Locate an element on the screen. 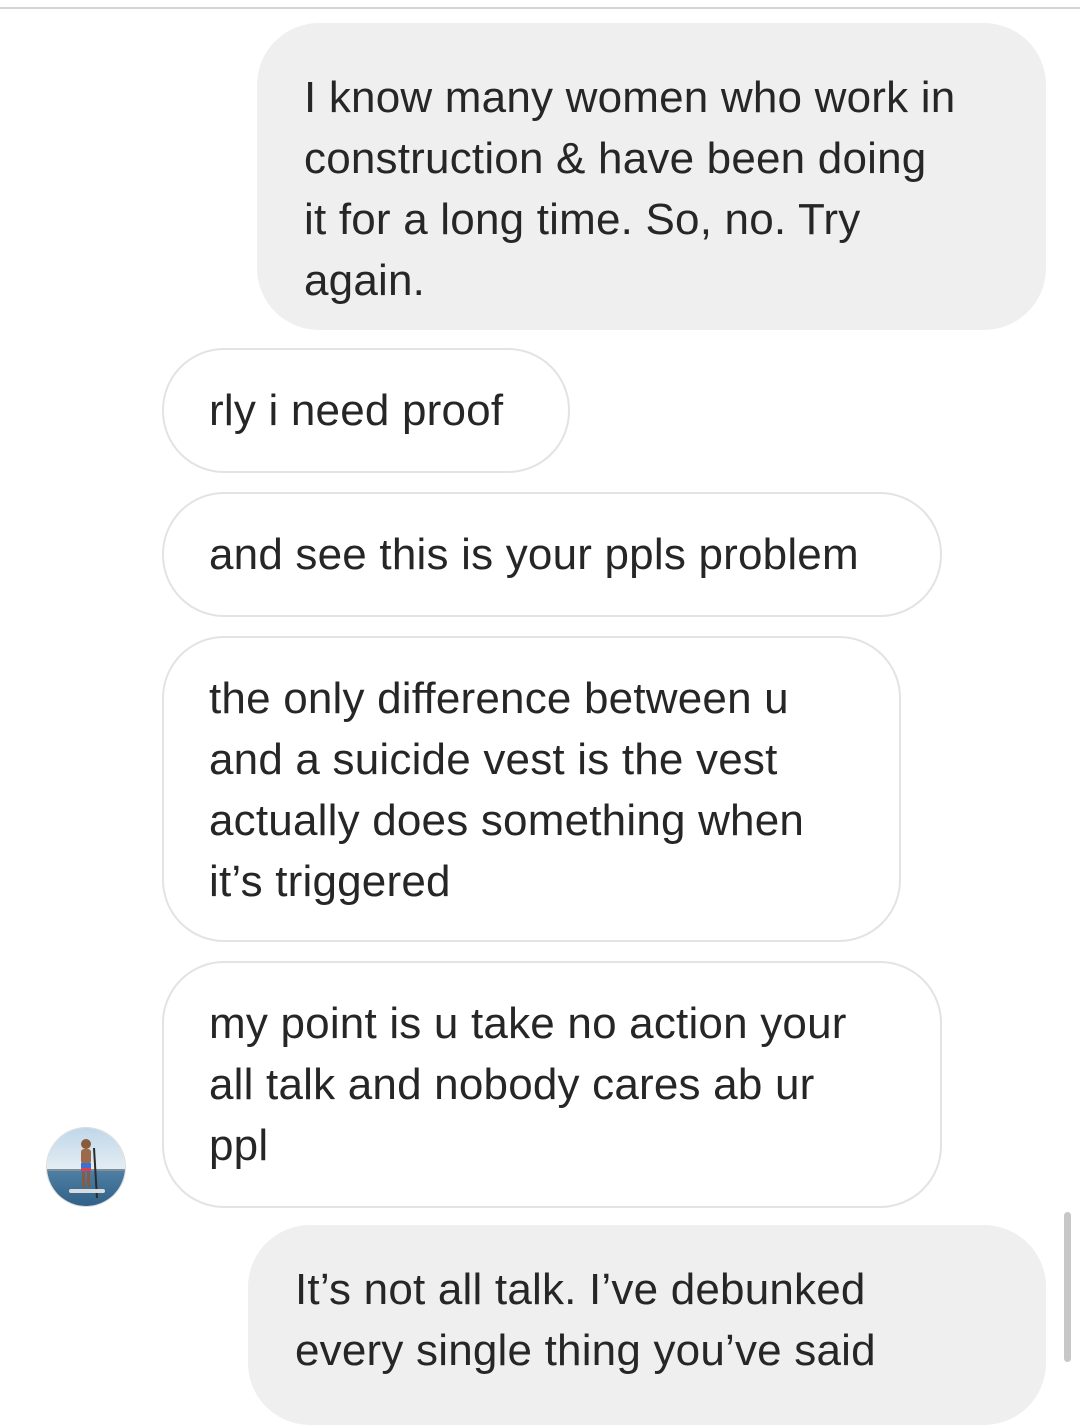 This screenshot has height=1425, width=1080. received-message-bubble: and see this is your ppls problem is located at coordinates (552, 554).